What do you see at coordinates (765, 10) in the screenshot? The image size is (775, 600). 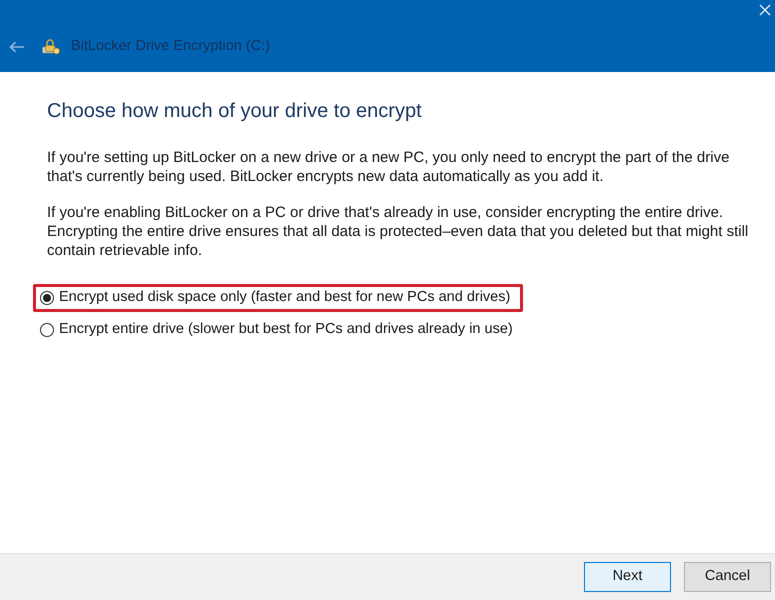 I see `close-icon` at bounding box center [765, 10].